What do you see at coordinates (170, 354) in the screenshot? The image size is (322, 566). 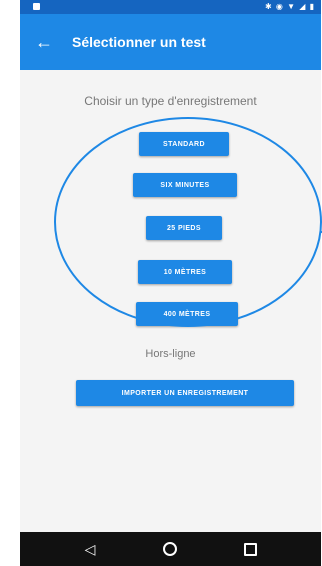 I see `offline-label: Hors-ligne` at bounding box center [170, 354].